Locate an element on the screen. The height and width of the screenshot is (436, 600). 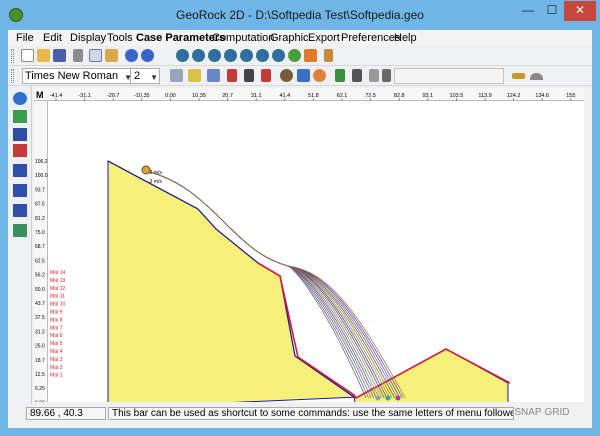
draw-line-icon is located at coordinates (232, 75).